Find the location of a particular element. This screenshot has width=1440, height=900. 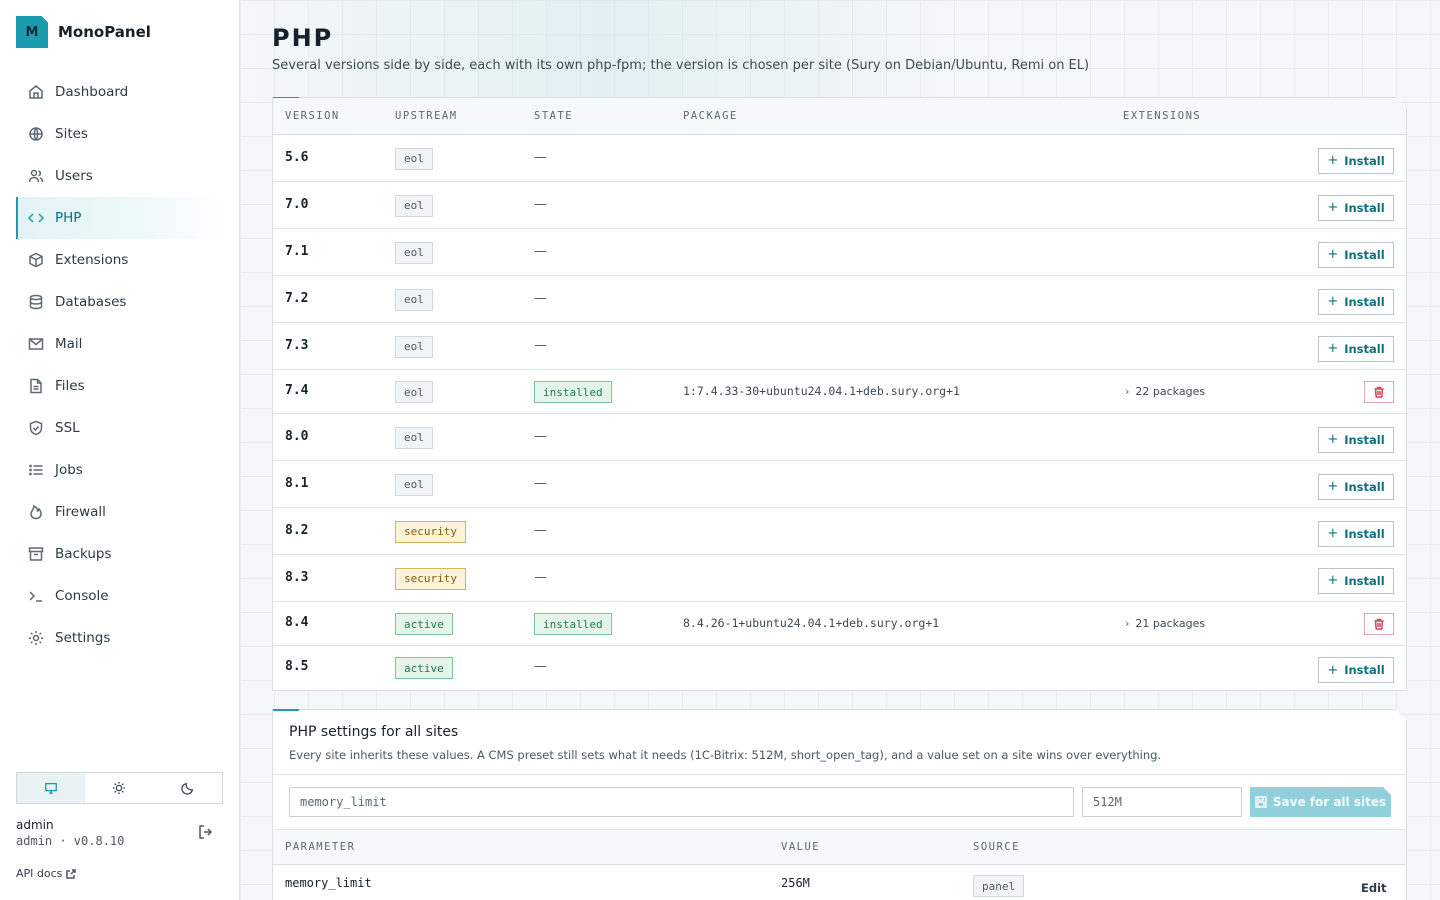

theme-system-button is located at coordinates (51, 788).